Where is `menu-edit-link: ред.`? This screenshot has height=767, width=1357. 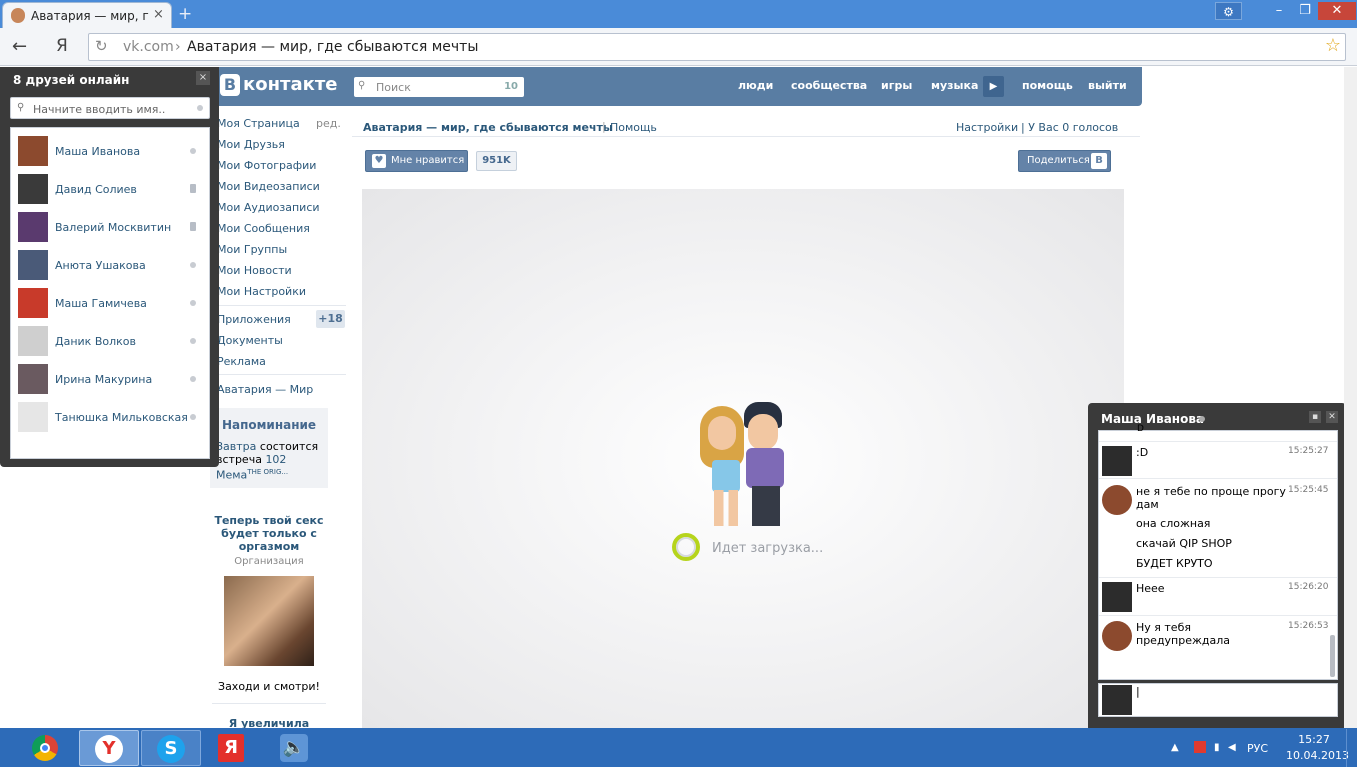 menu-edit-link: ред. is located at coordinates (328, 123).